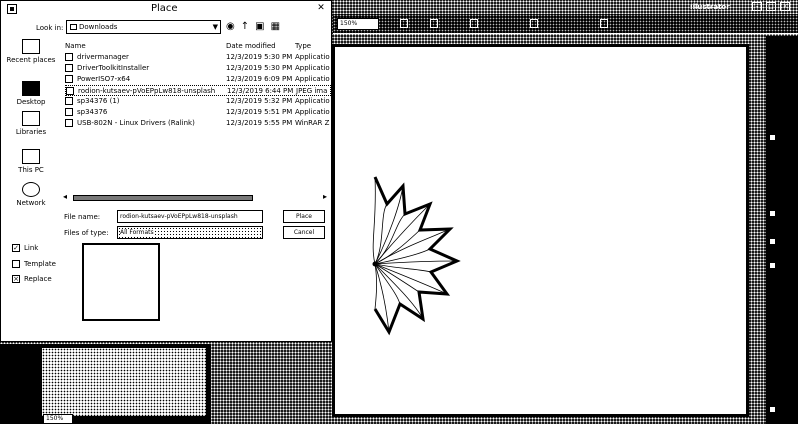  What do you see at coordinates (31, 156) in the screenshot?
I see `computer-icon` at bounding box center [31, 156].